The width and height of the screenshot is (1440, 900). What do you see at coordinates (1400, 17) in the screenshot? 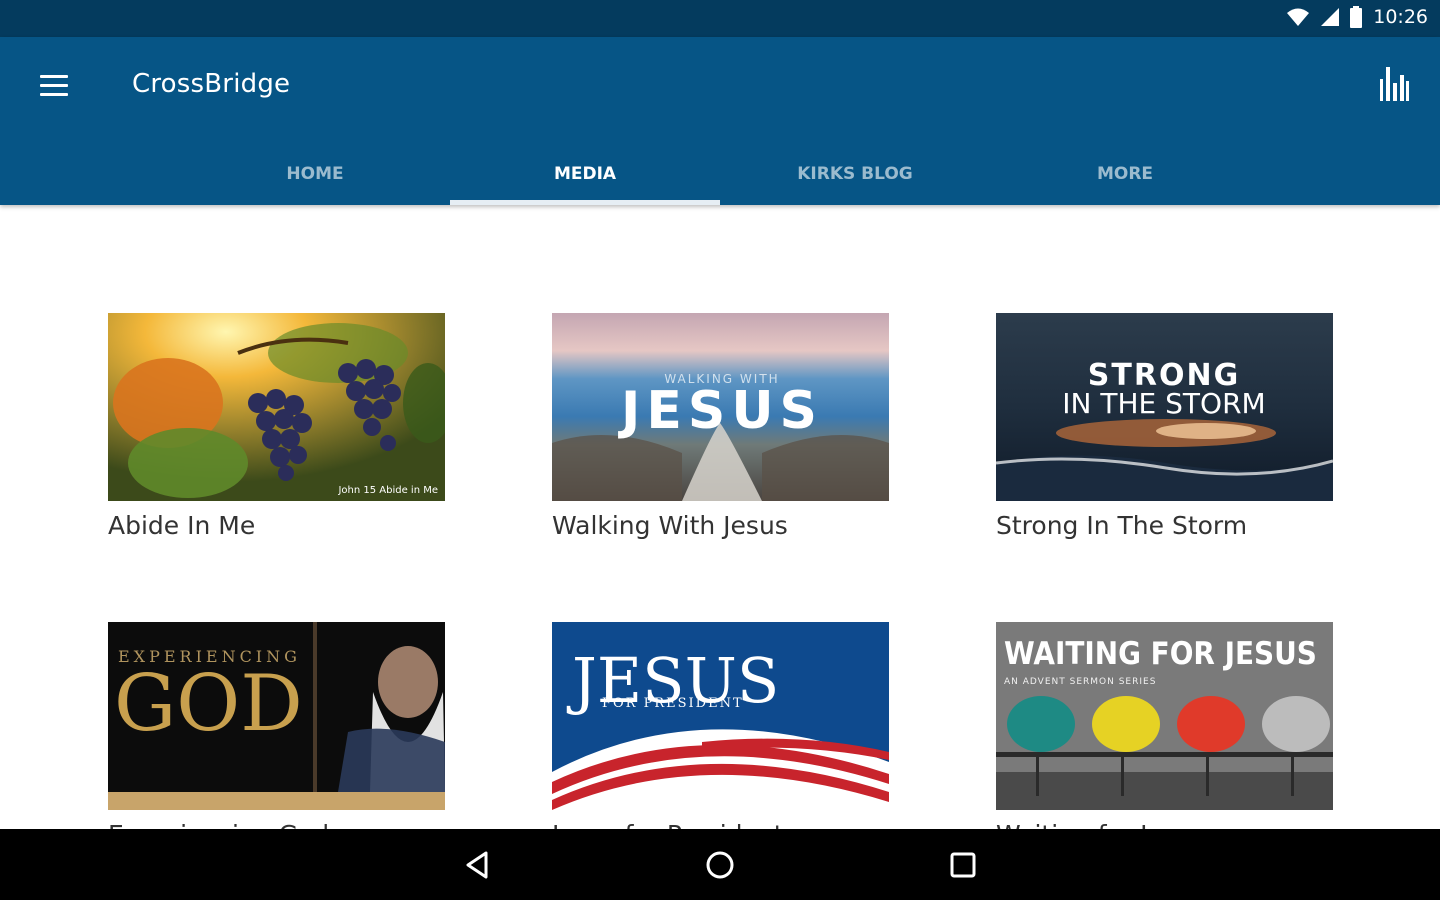
I see `status-time: 10:26` at bounding box center [1400, 17].